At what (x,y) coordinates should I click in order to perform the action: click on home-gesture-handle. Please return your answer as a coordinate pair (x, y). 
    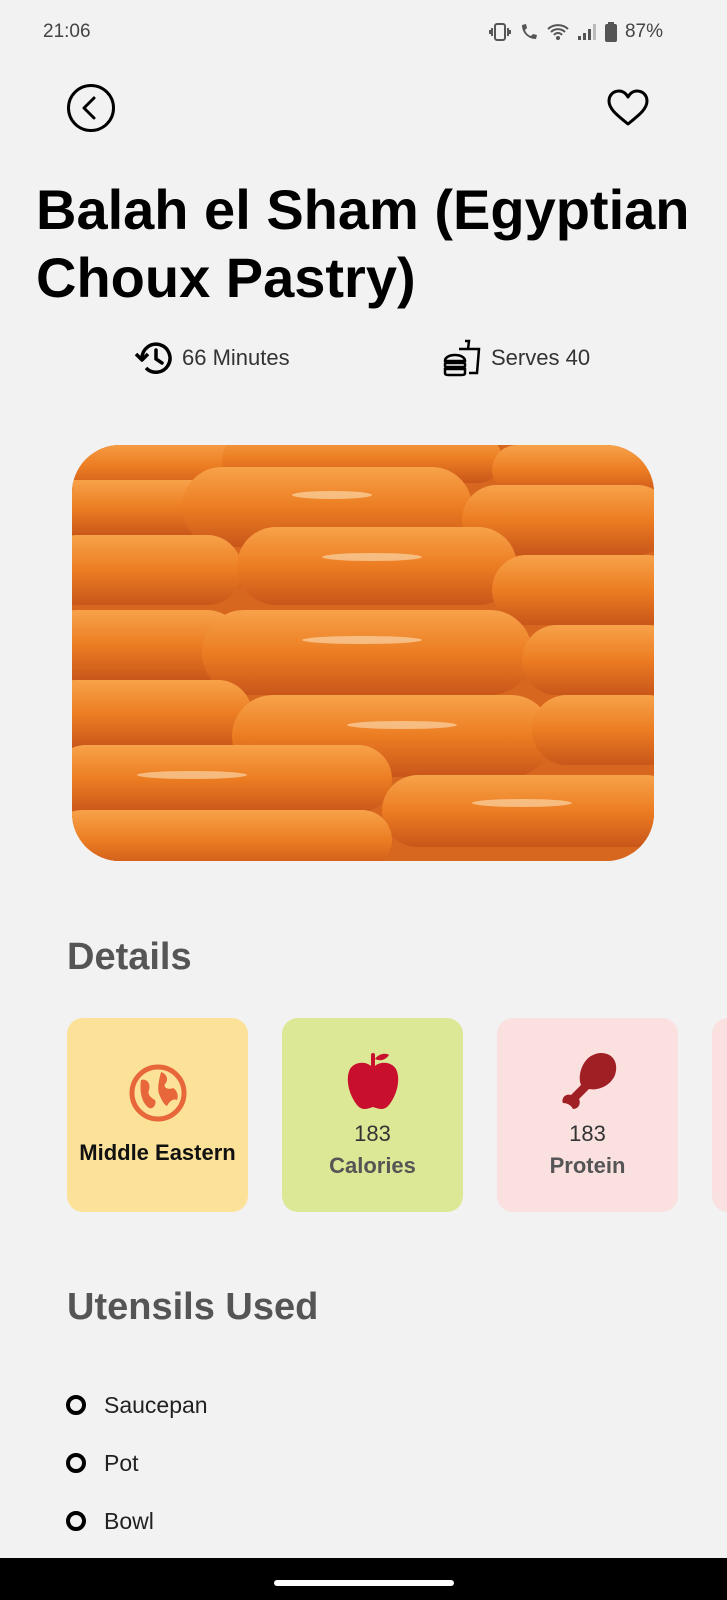
    Looking at the image, I should click on (364, 1583).